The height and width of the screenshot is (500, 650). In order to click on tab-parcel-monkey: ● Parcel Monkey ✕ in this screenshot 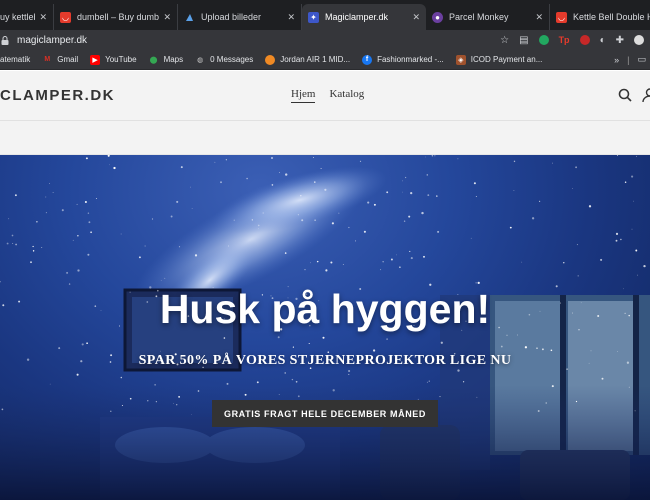, I will do `click(488, 17)`.